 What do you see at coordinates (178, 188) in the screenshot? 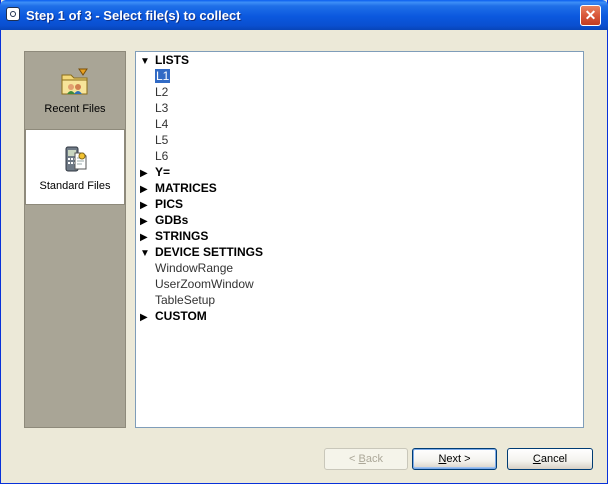
I see `tree-category-matrices: ▶ MATRICES` at bounding box center [178, 188].